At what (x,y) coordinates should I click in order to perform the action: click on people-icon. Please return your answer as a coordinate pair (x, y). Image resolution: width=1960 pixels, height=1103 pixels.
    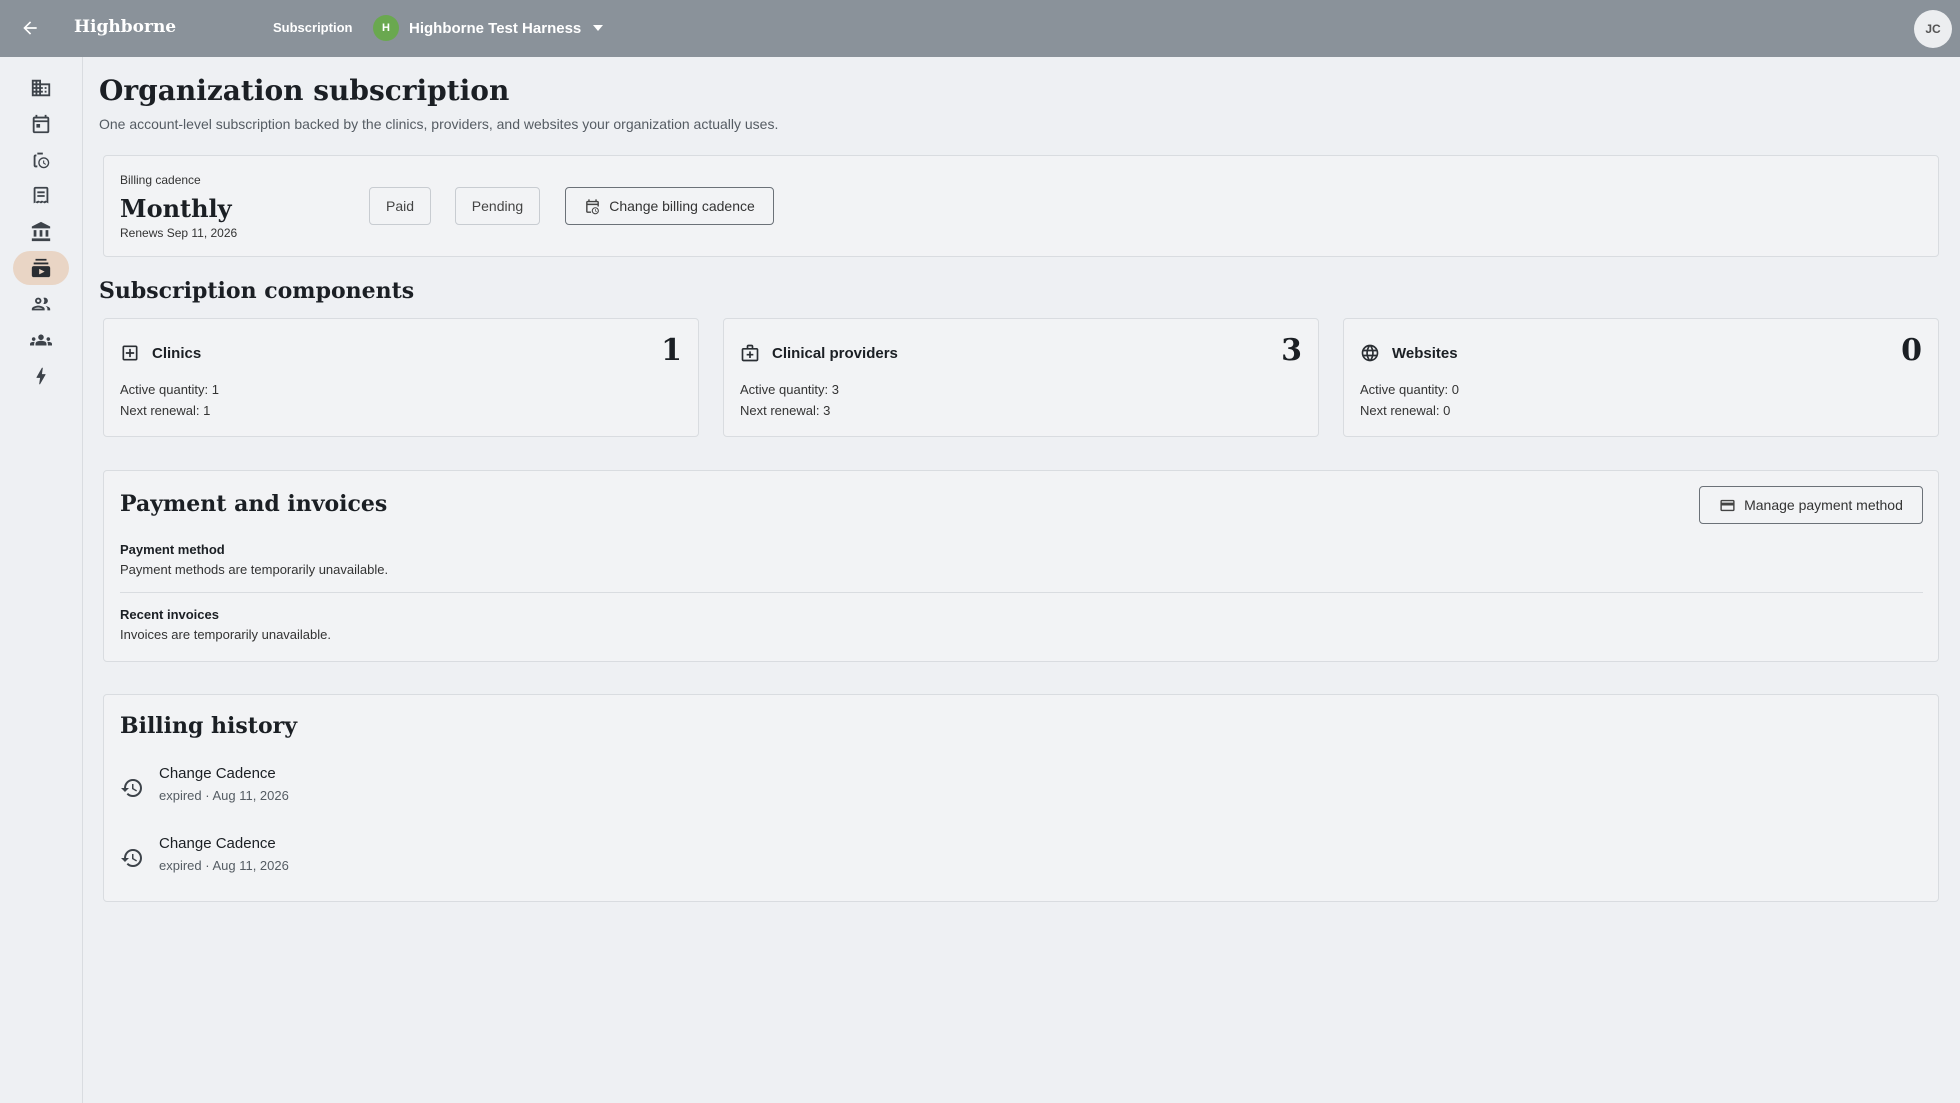
    Looking at the image, I should click on (41, 304).